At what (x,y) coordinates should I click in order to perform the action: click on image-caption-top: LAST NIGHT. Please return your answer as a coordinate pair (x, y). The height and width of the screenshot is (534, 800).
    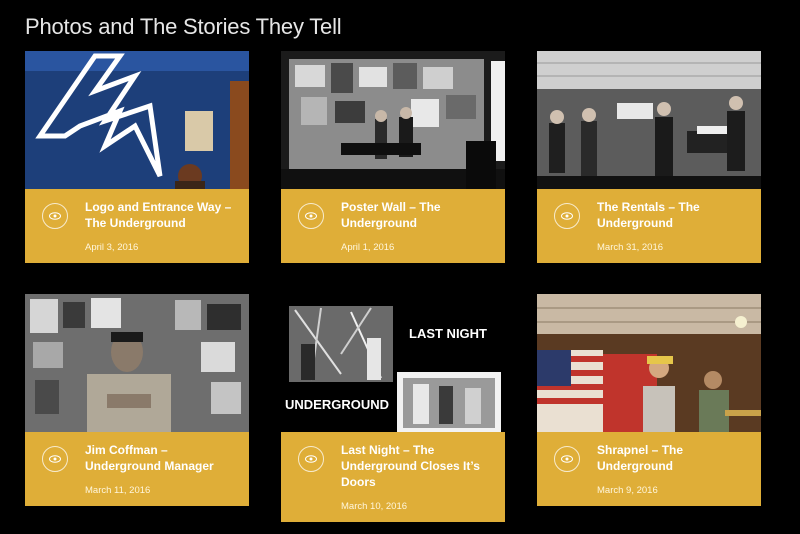
    Looking at the image, I should click on (448, 333).